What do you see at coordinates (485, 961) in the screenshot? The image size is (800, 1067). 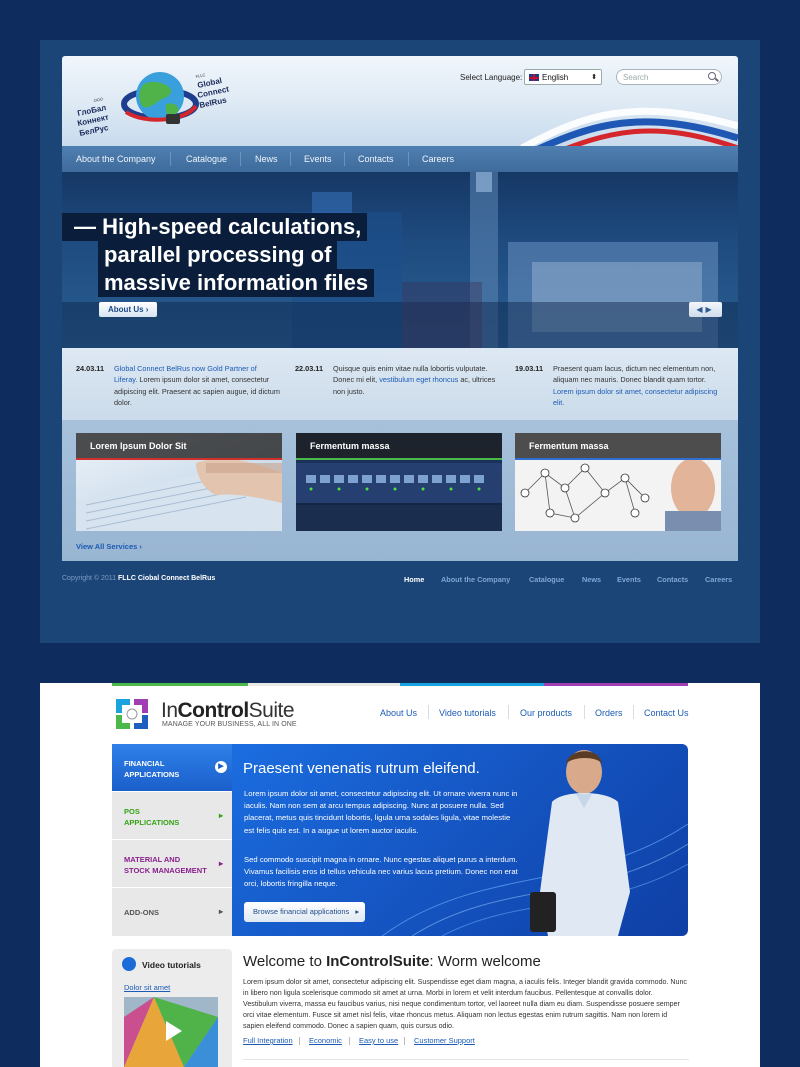 I see `welcome-suffix: : Worm welcome` at bounding box center [485, 961].